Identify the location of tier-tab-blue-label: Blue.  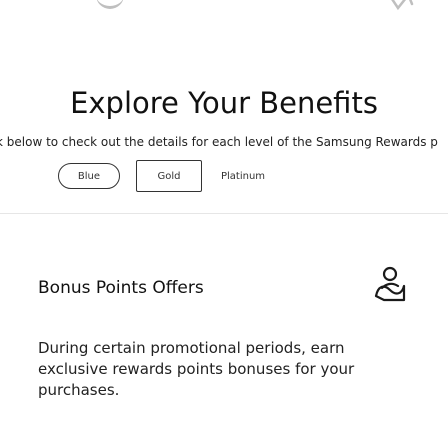
(89, 176).